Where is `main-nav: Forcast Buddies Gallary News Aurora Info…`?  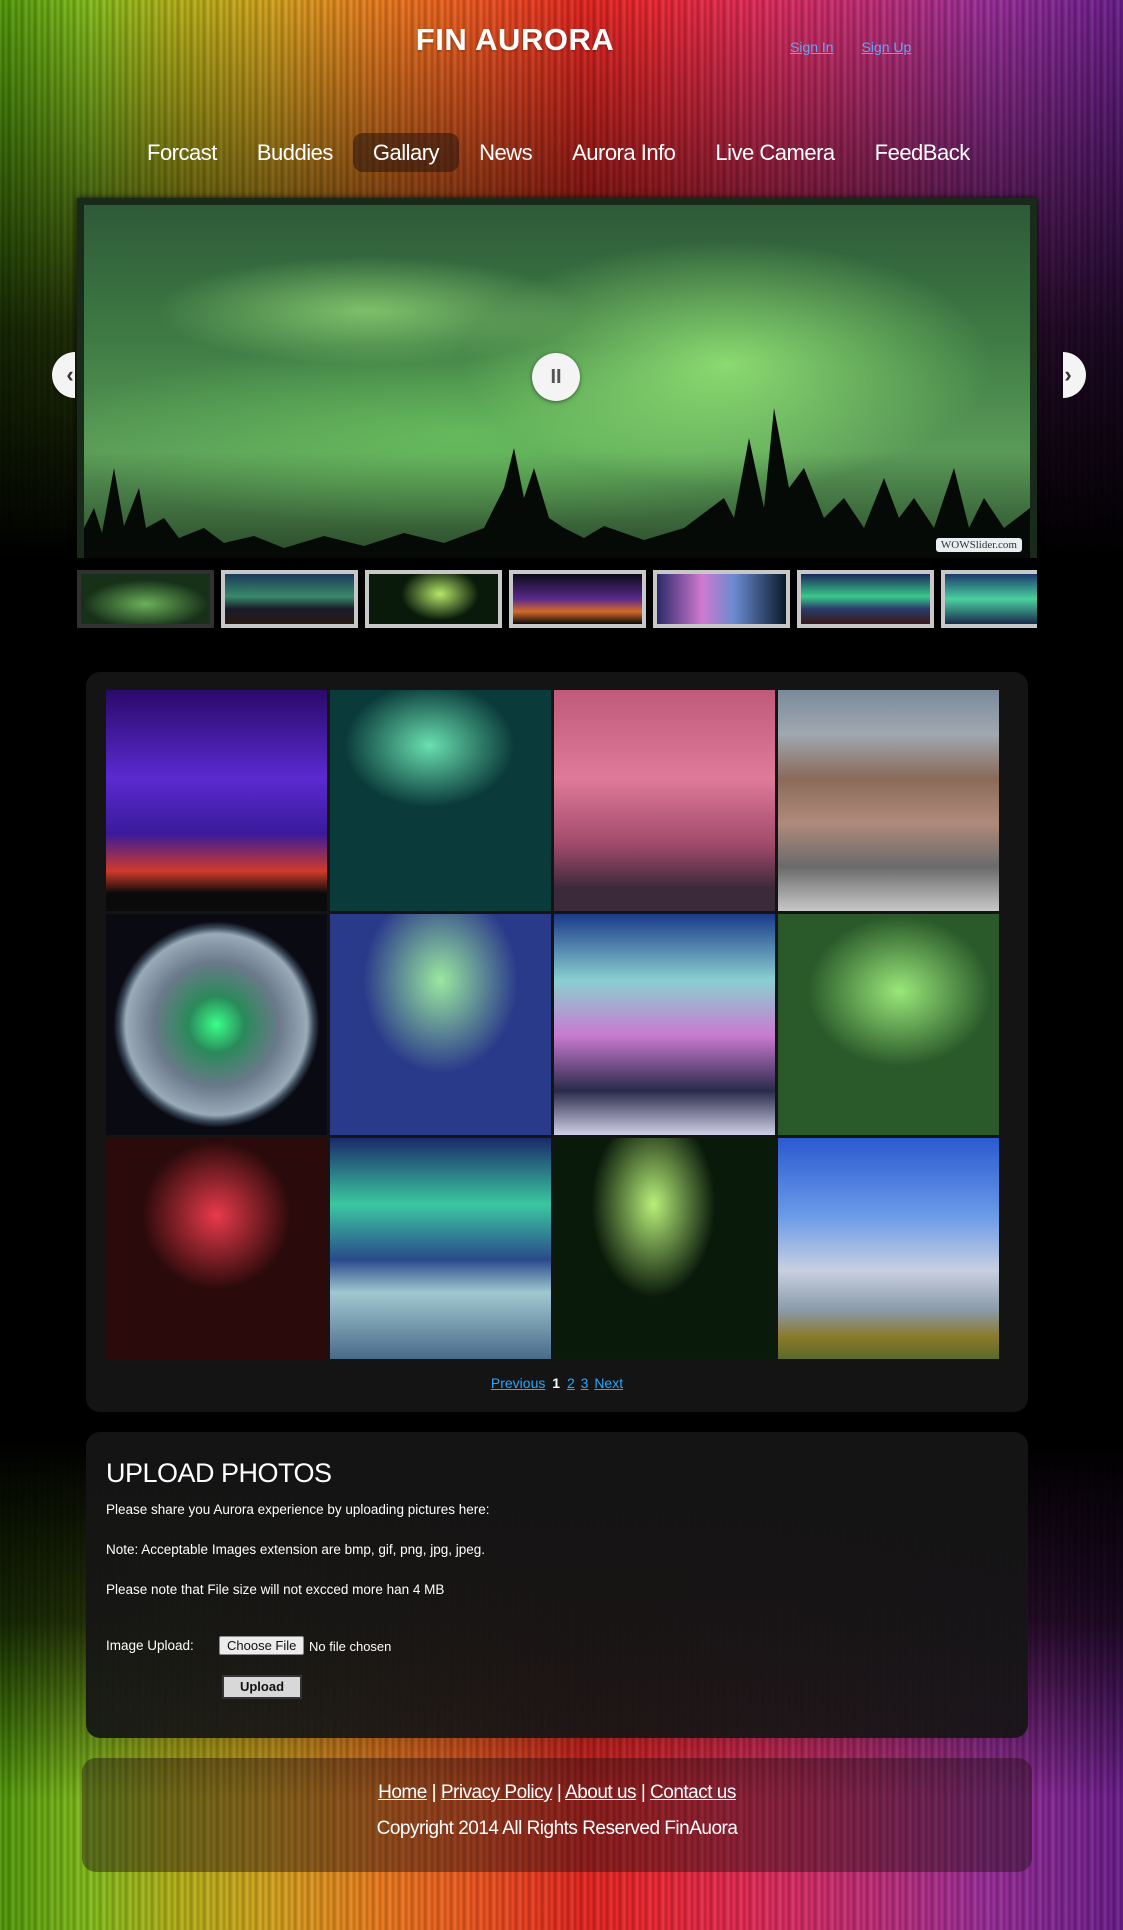 main-nav: Forcast Buddies Gallary News Aurora Info… is located at coordinates (558, 152).